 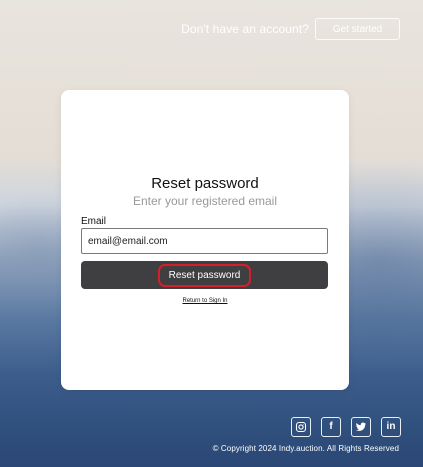 I want to click on instagram-icon, so click(x=301, y=427).